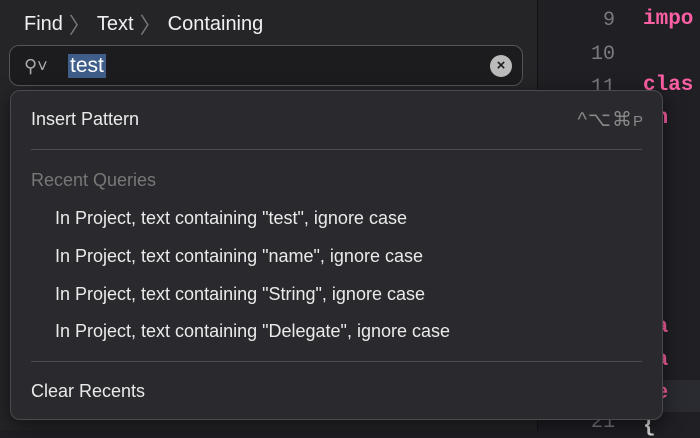 The image size is (700, 438). I want to click on line-number: 10, so click(602, 54).